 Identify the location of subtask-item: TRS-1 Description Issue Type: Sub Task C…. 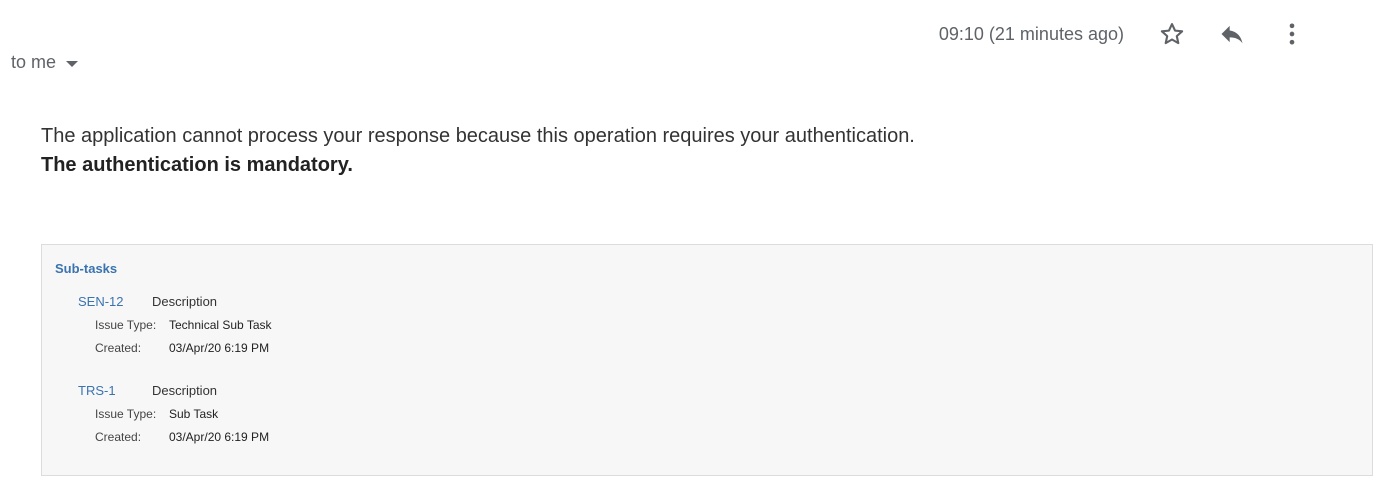
(173, 413).